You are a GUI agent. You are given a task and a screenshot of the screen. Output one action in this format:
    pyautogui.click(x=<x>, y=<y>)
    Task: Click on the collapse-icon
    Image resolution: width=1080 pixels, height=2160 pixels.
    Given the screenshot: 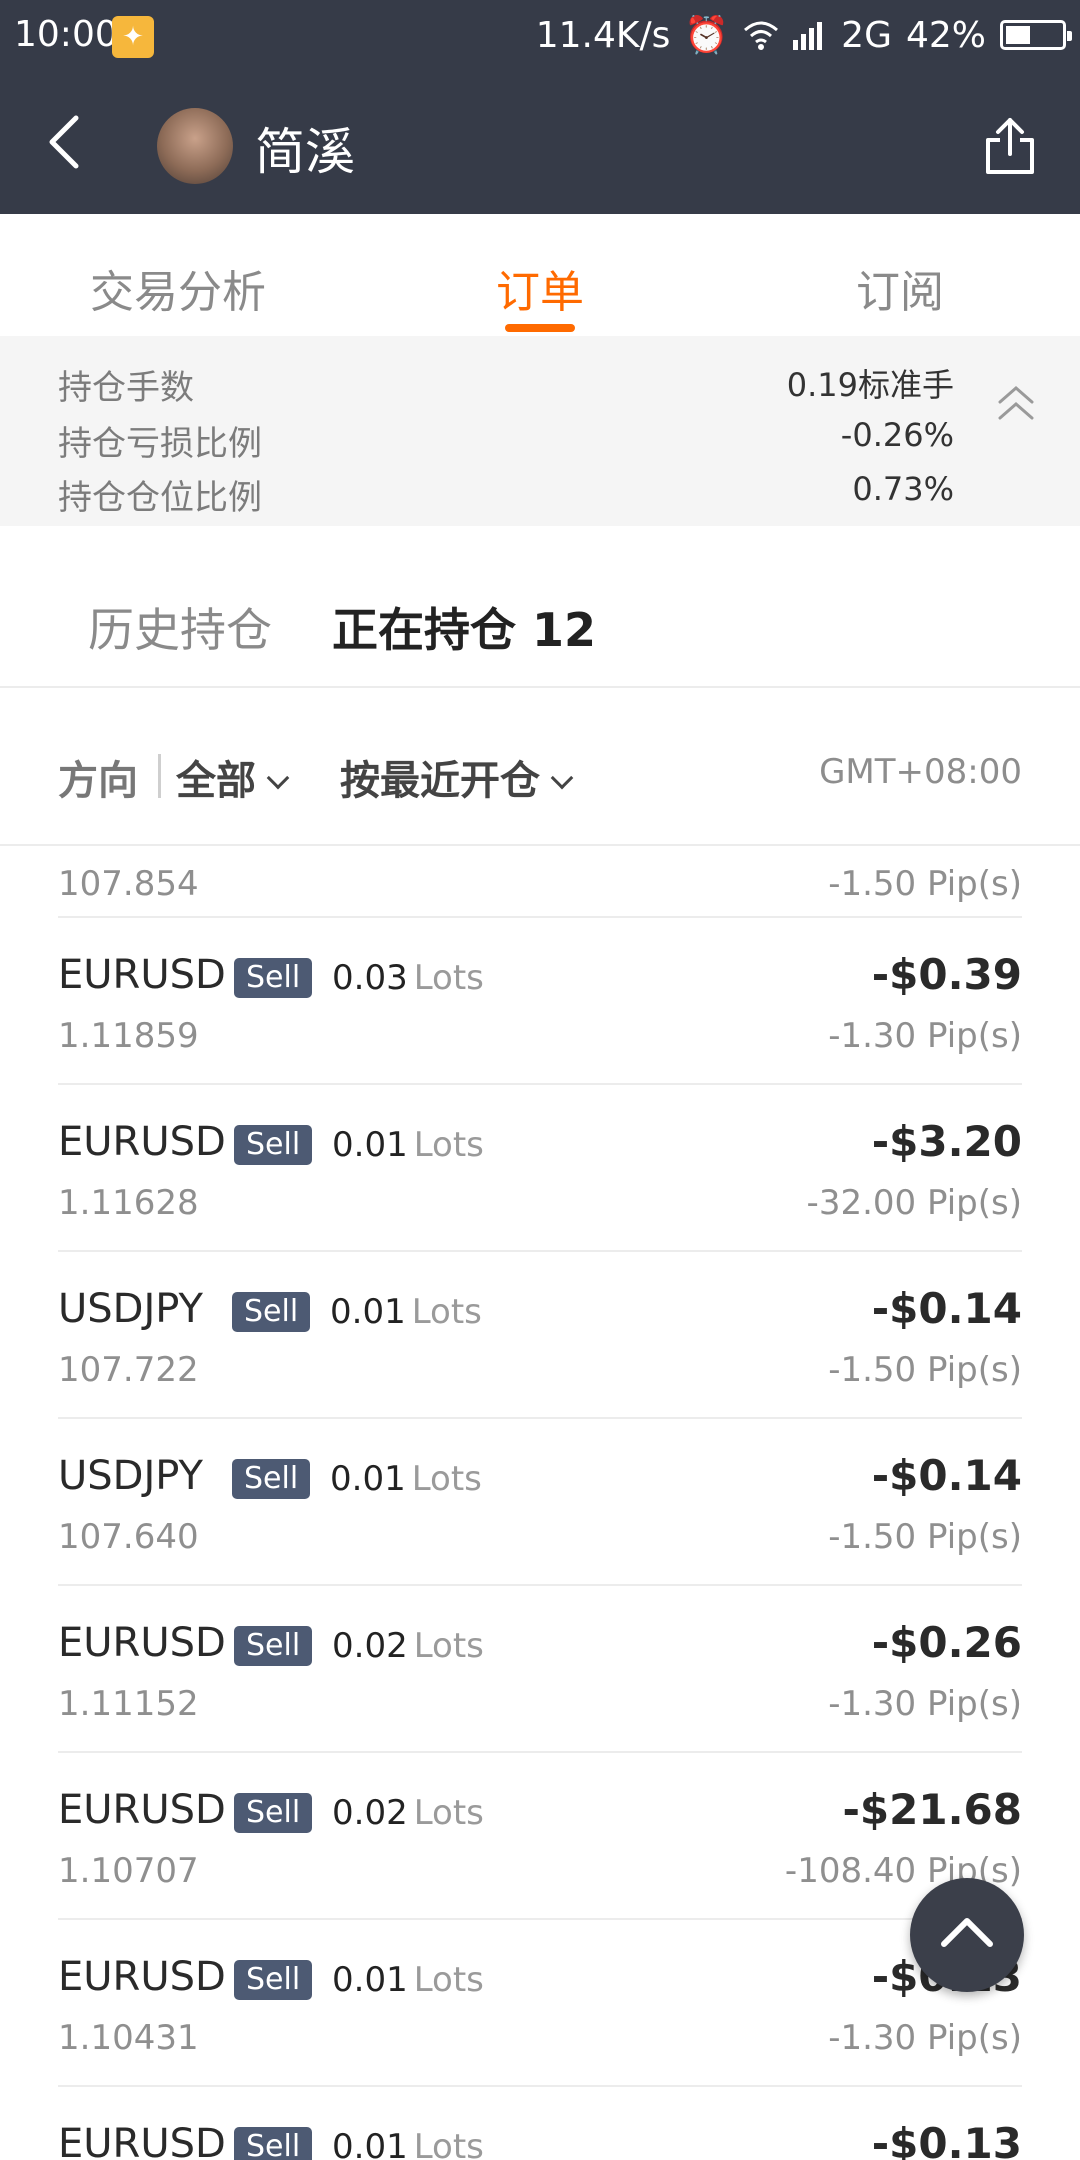 What is the action you would take?
    pyautogui.click(x=1016, y=405)
    